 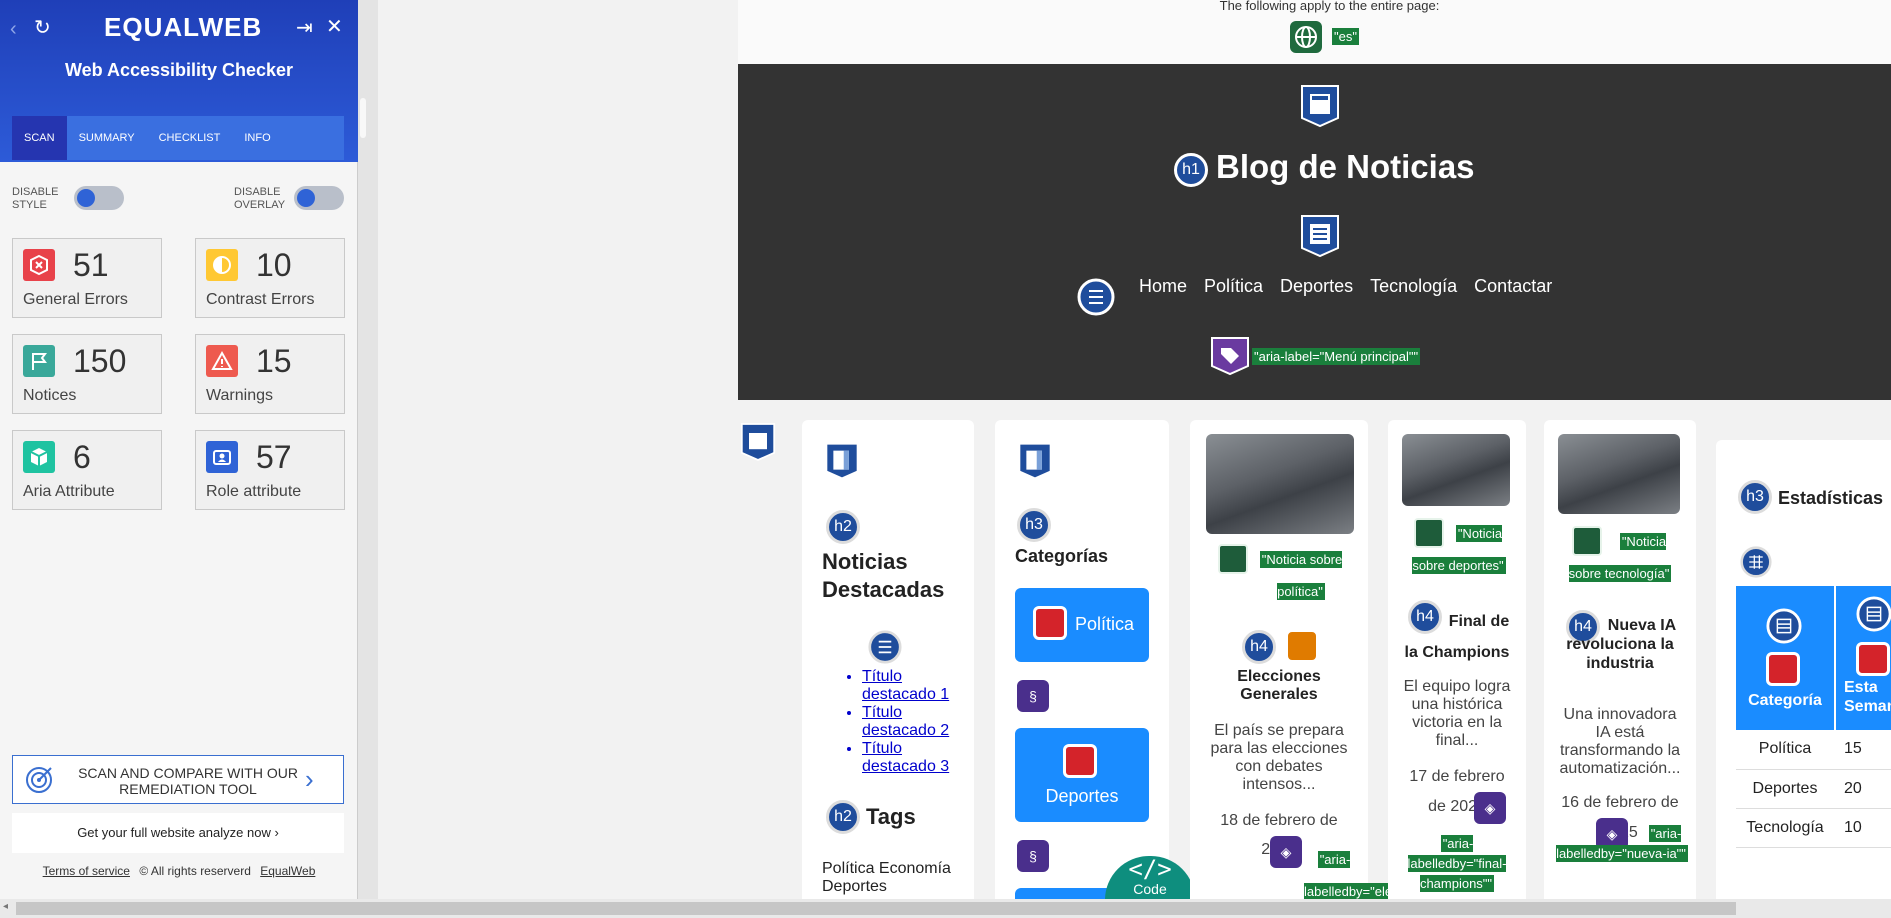 What do you see at coordinates (886, 877) in the screenshot?
I see `tags-list: Política Economía Deportes` at bounding box center [886, 877].